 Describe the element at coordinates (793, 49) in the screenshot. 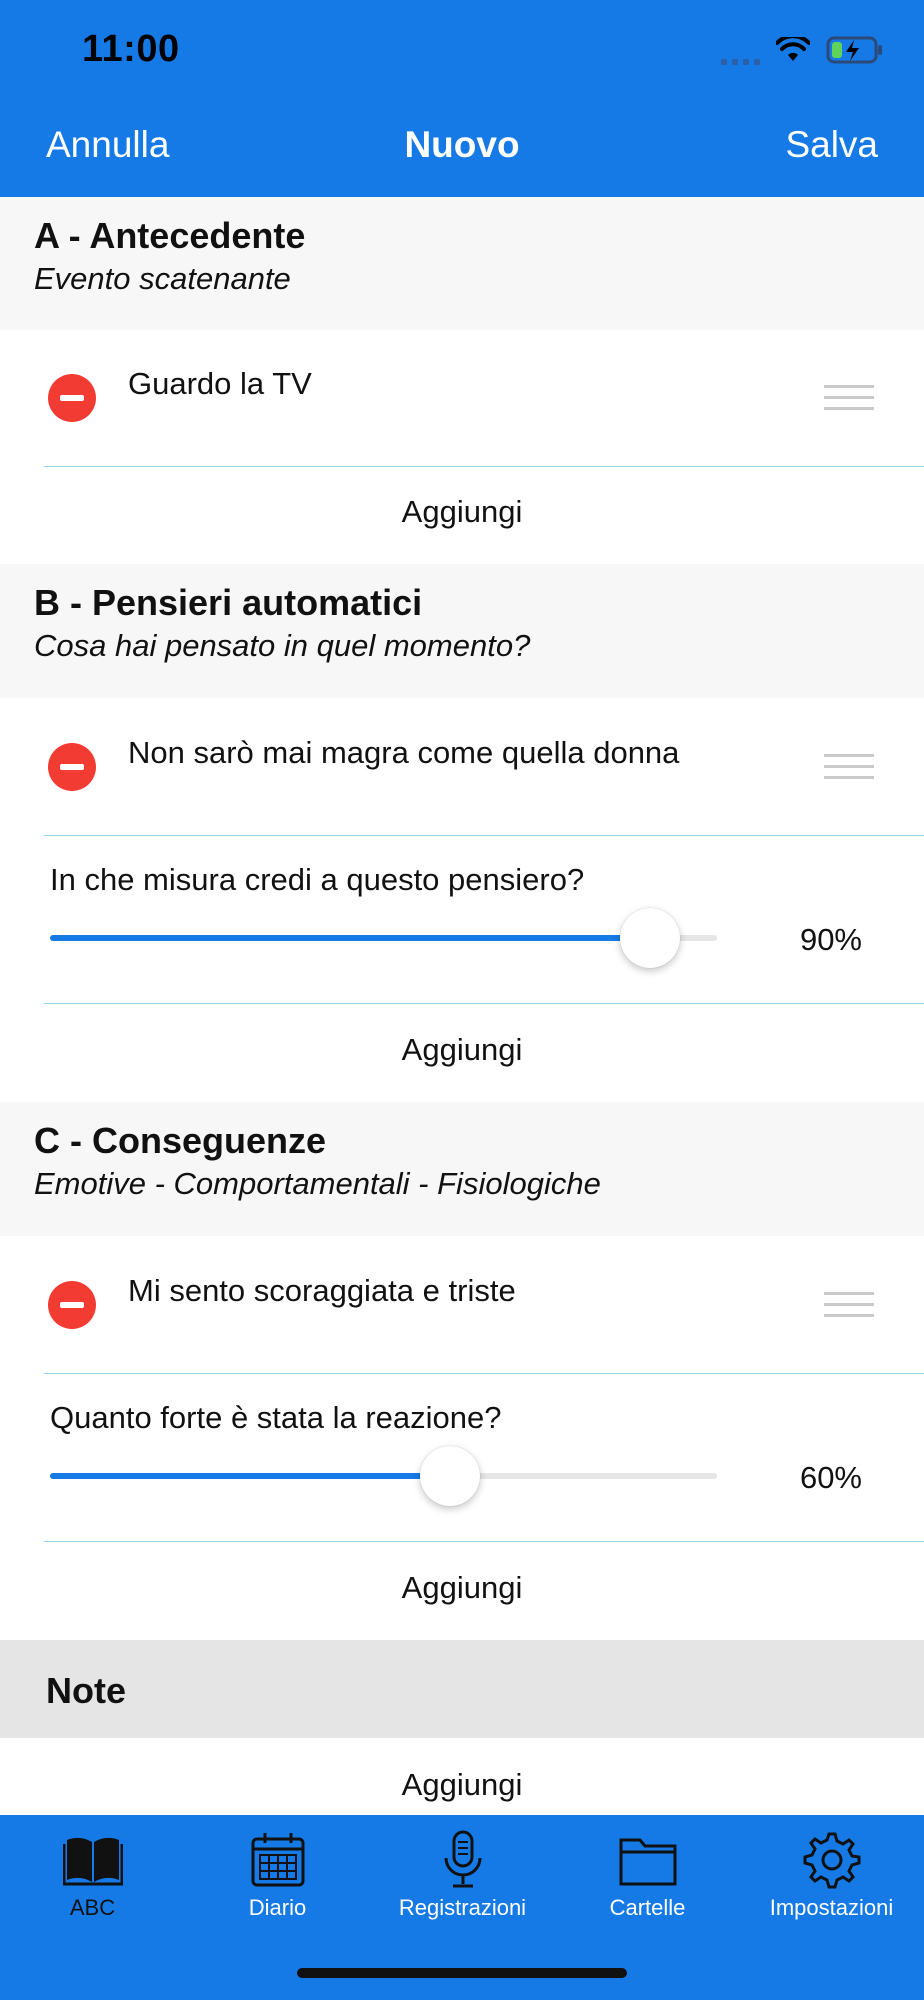

I see `wifi-icon` at that location.